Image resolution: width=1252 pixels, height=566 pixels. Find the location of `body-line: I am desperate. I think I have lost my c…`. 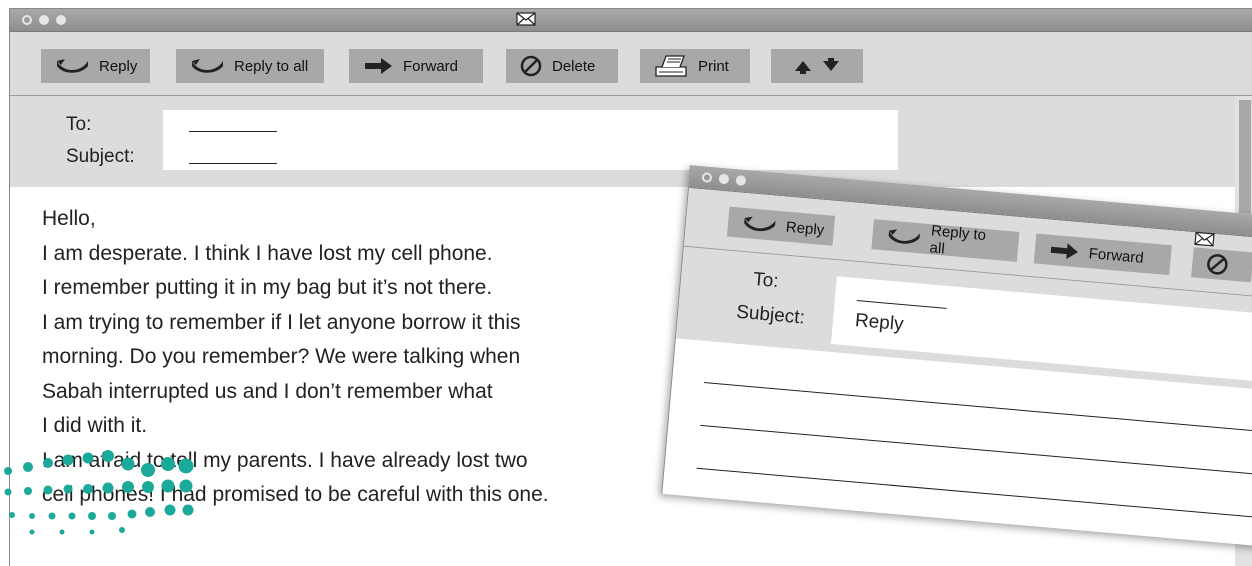

body-line: I am desperate. I think I have lost my c… is located at coordinates (267, 253).